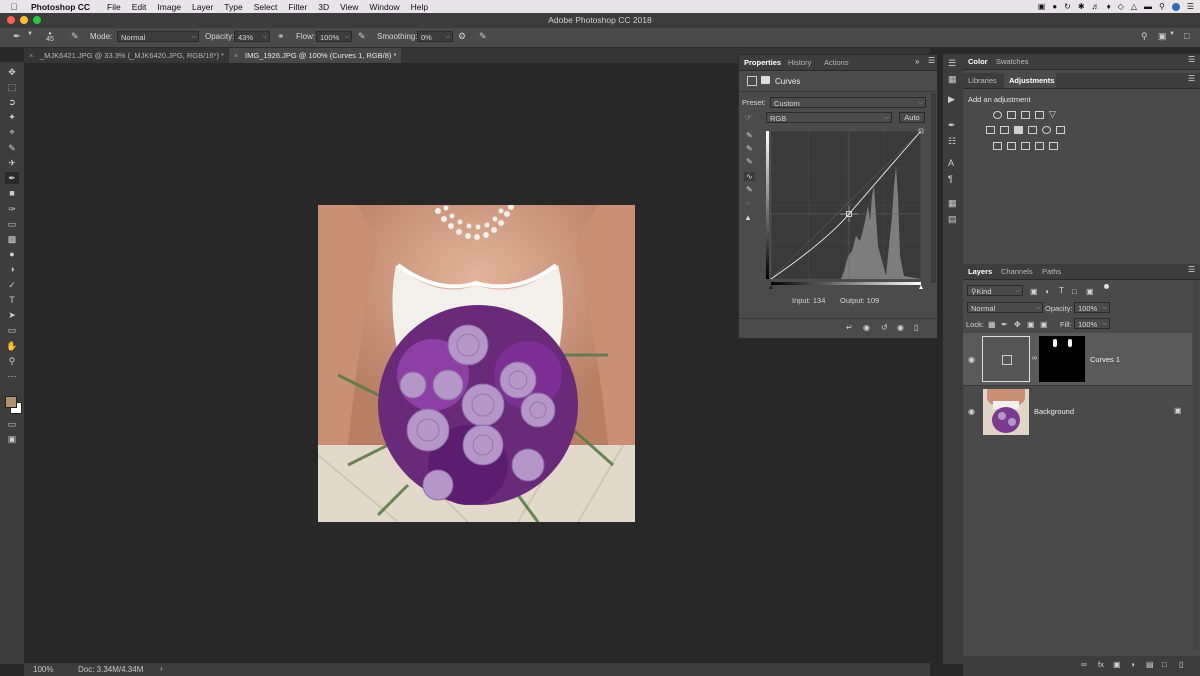 The height and width of the screenshot is (676, 1200). What do you see at coordinates (1031, 324) in the screenshot?
I see `lock-artboard-icon: ▣` at bounding box center [1031, 324].